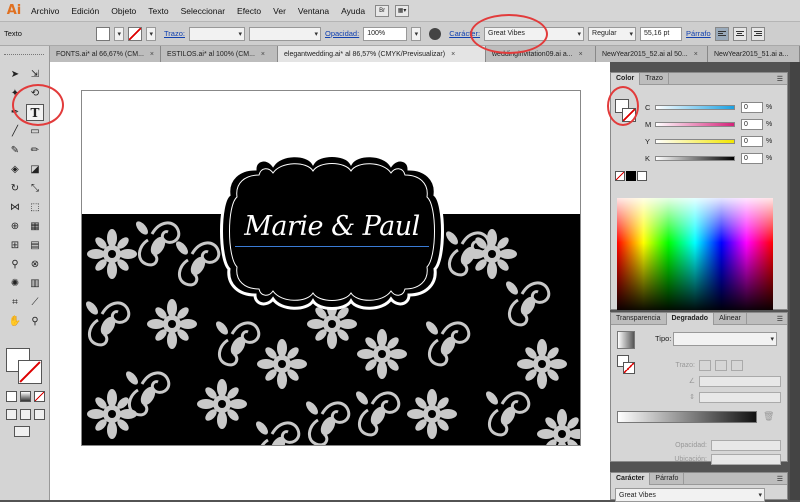 This screenshot has height=502, width=800. What do you see at coordinates (642, 176) in the screenshot?
I see `white-swatch` at bounding box center [642, 176].